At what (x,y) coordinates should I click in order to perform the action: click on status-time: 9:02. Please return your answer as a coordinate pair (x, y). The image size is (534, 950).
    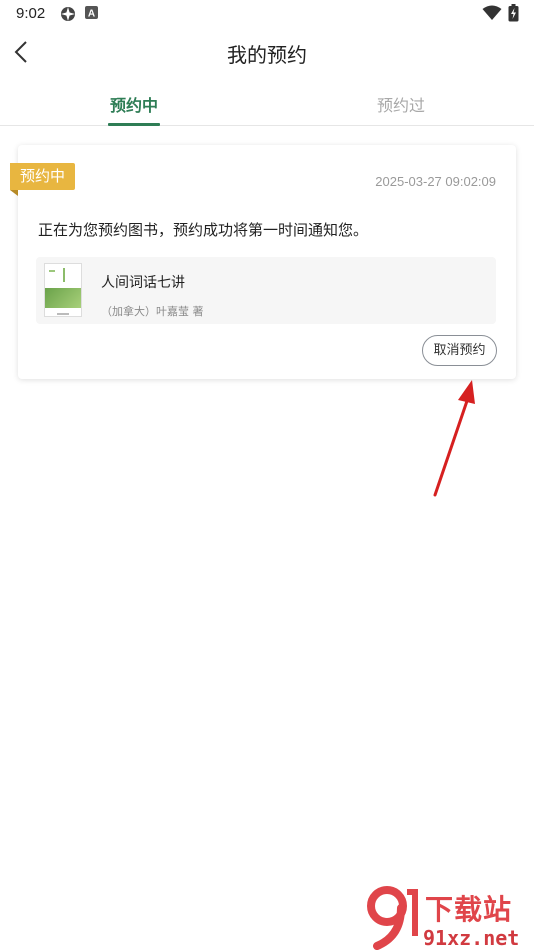
    Looking at the image, I should click on (31, 13).